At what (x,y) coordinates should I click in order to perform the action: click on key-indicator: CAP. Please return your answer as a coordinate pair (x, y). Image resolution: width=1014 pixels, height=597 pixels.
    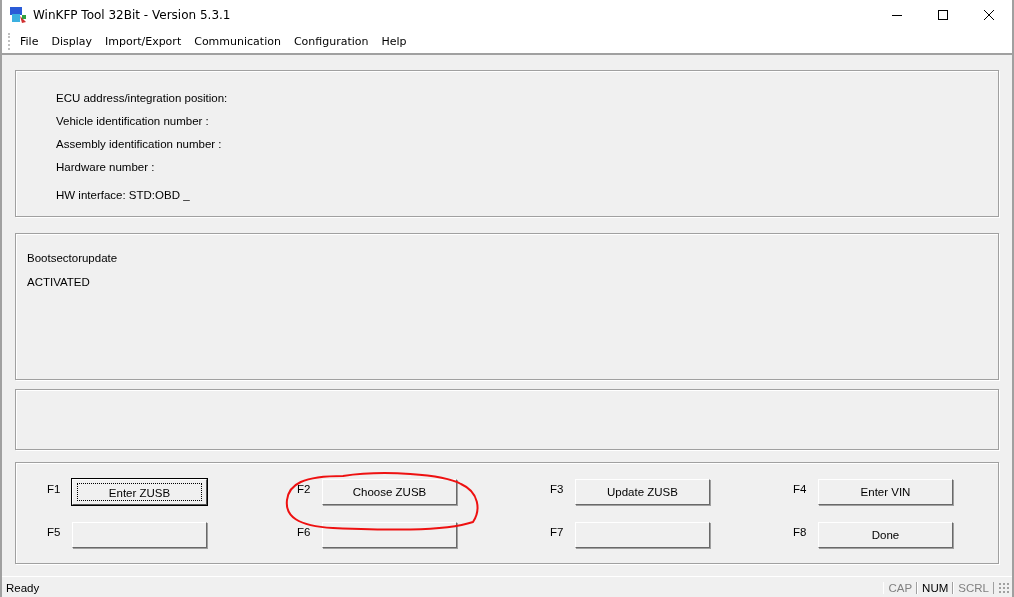
    Looking at the image, I should click on (900, 588).